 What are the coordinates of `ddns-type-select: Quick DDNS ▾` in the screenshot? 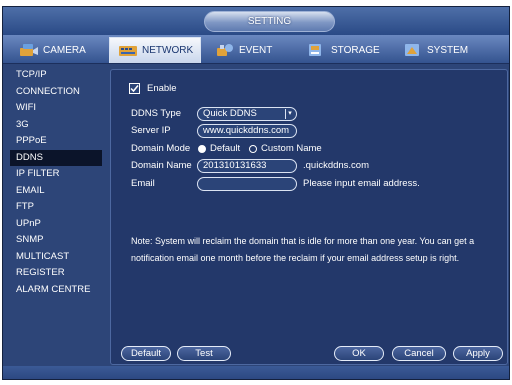 It's located at (247, 114).